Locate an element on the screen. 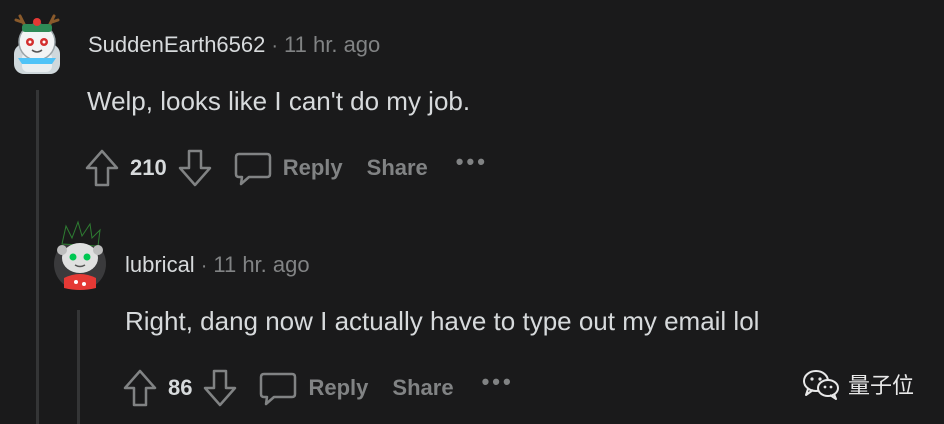 The height and width of the screenshot is (424, 944). username: lubrical is located at coordinates (160, 265).